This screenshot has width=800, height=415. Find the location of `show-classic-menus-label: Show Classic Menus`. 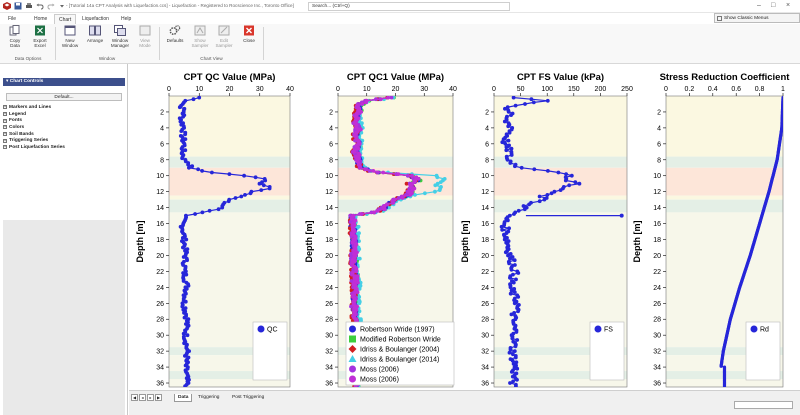

show-classic-menus-label: Show Classic Menus is located at coordinates (746, 18).